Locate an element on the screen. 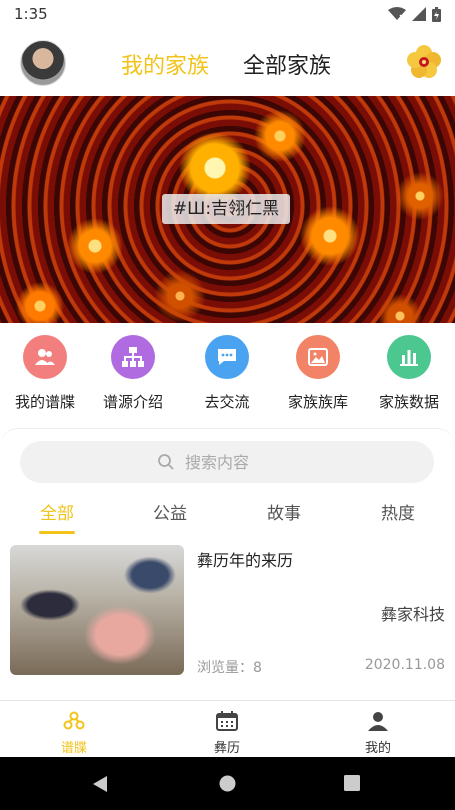  wifi-icon is located at coordinates (397, 13).